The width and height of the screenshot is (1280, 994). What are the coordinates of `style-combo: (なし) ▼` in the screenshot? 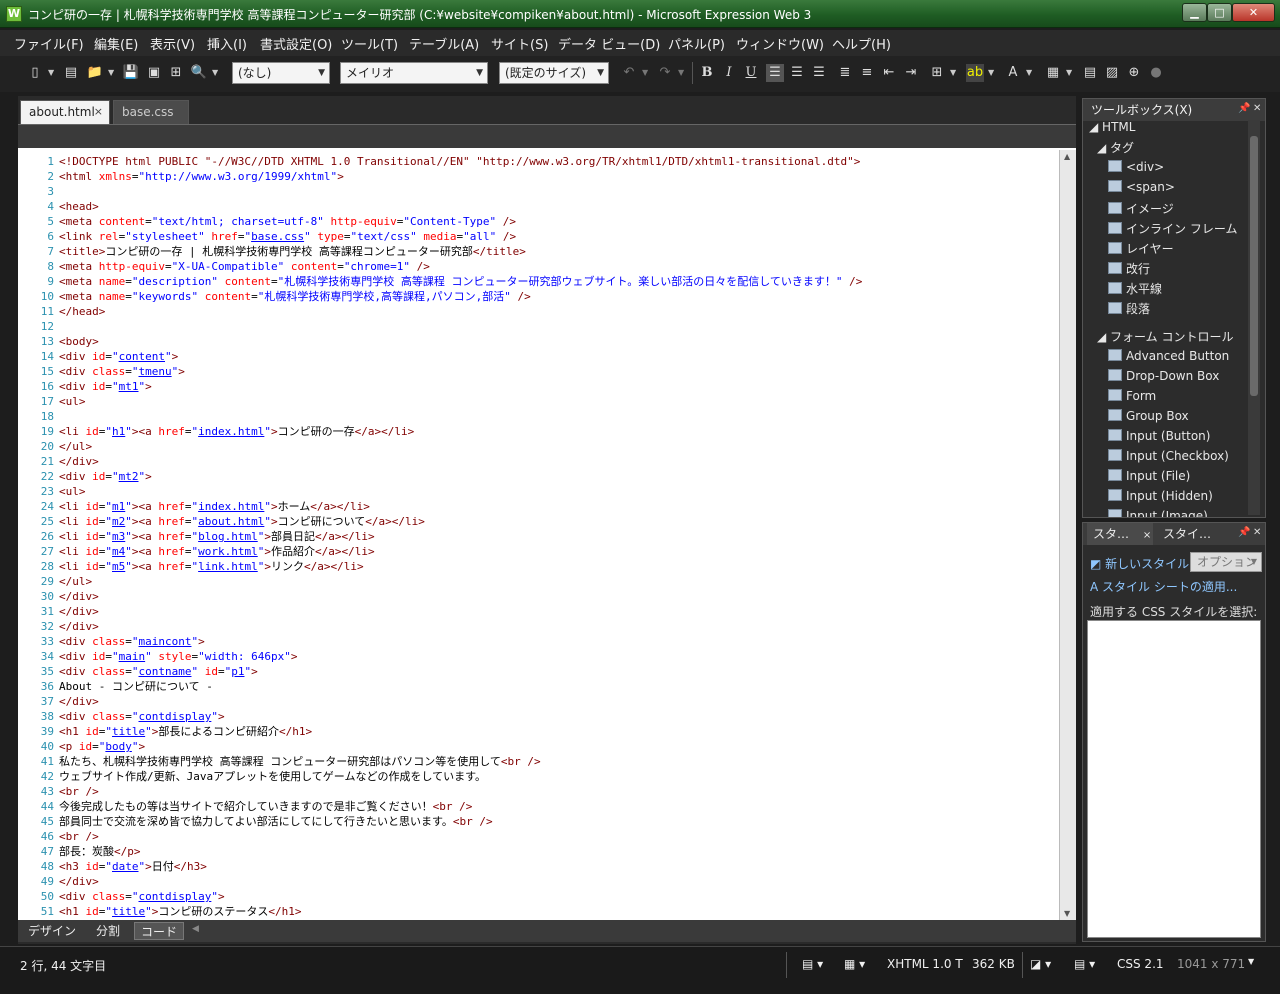 It's located at (281, 73).